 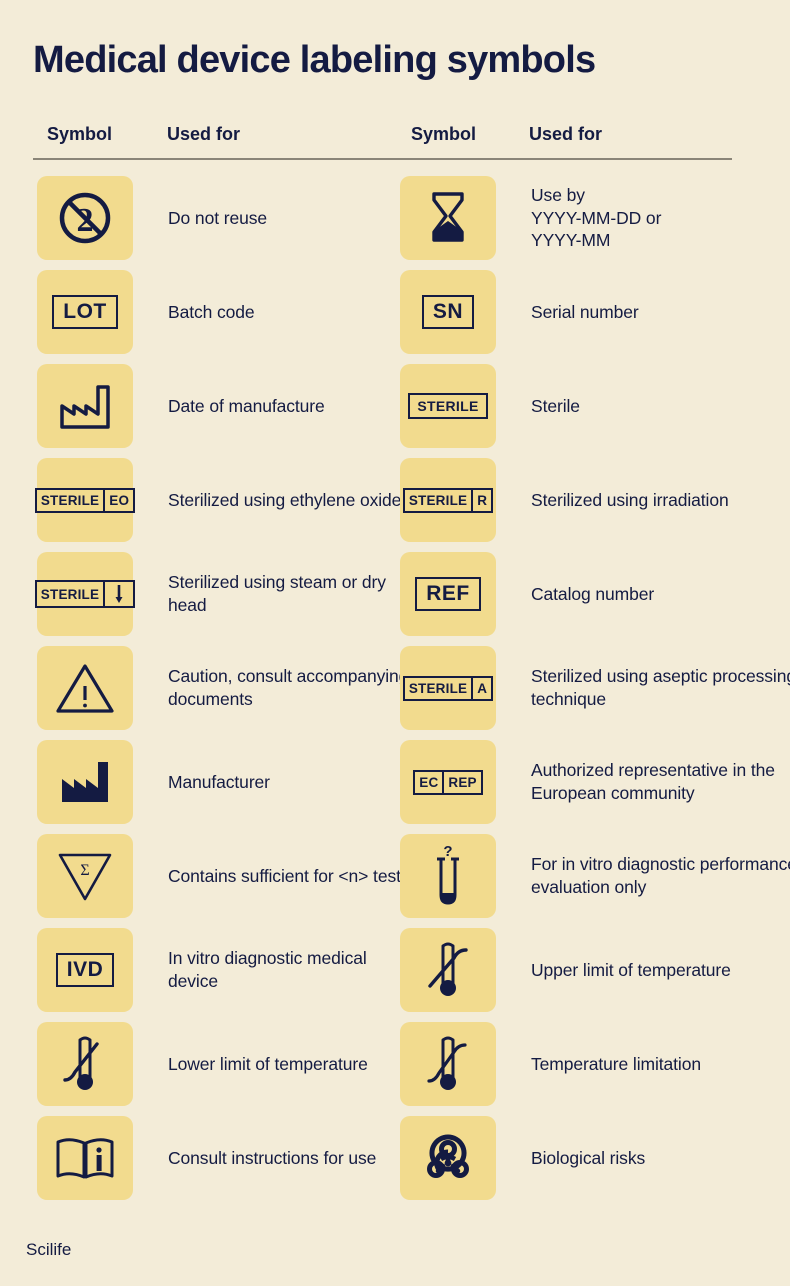 I want to click on table-header-row: Symbol Used for Symbol Used for, so click(x=395, y=139).